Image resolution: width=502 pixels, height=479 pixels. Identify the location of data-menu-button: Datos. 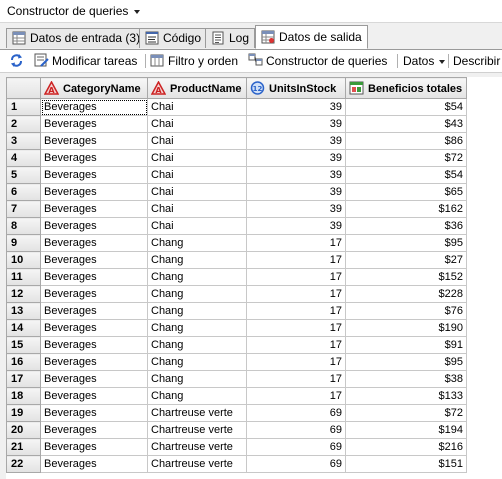
(424, 61).